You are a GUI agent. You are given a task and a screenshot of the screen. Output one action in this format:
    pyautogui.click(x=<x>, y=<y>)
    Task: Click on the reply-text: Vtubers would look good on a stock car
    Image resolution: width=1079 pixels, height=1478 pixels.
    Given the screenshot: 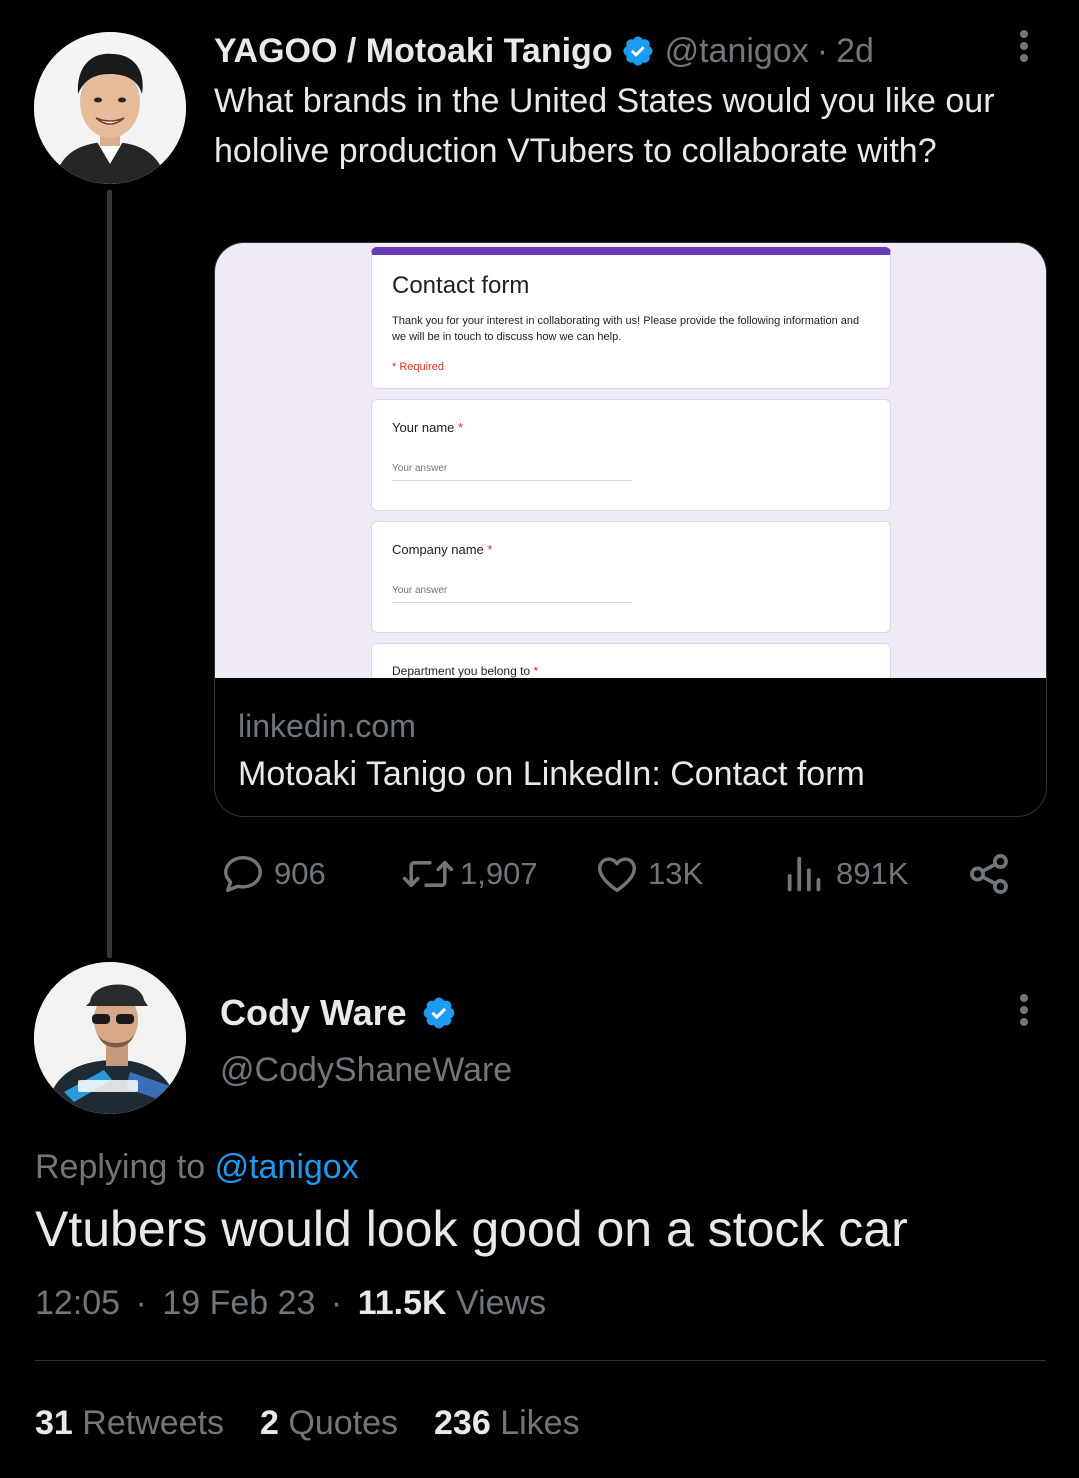 What is the action you would take?
    pyautogui.click(x=471, y=1229)
    